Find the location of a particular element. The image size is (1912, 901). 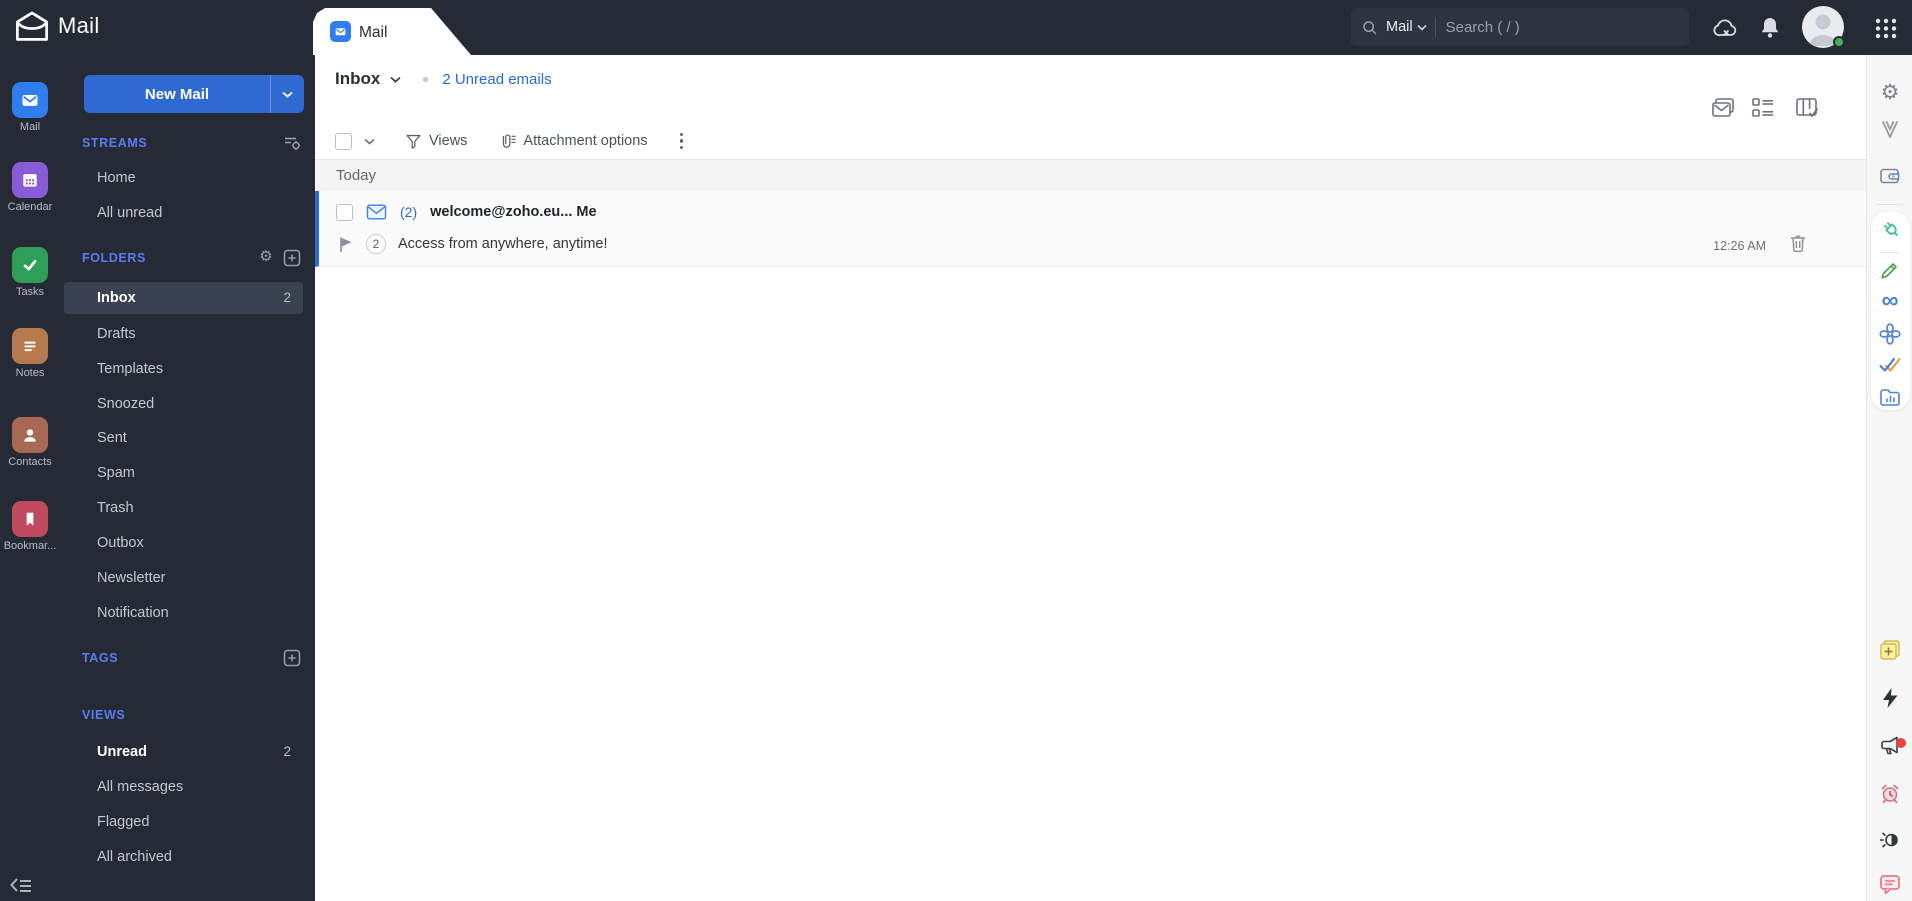

collapse-sidebar-icon is located at coordinates (21, 885).